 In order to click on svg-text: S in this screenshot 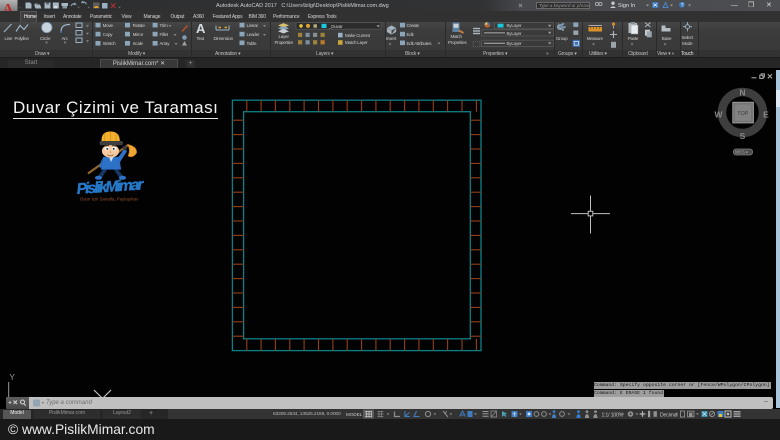, I will do `click(743, 136)`.